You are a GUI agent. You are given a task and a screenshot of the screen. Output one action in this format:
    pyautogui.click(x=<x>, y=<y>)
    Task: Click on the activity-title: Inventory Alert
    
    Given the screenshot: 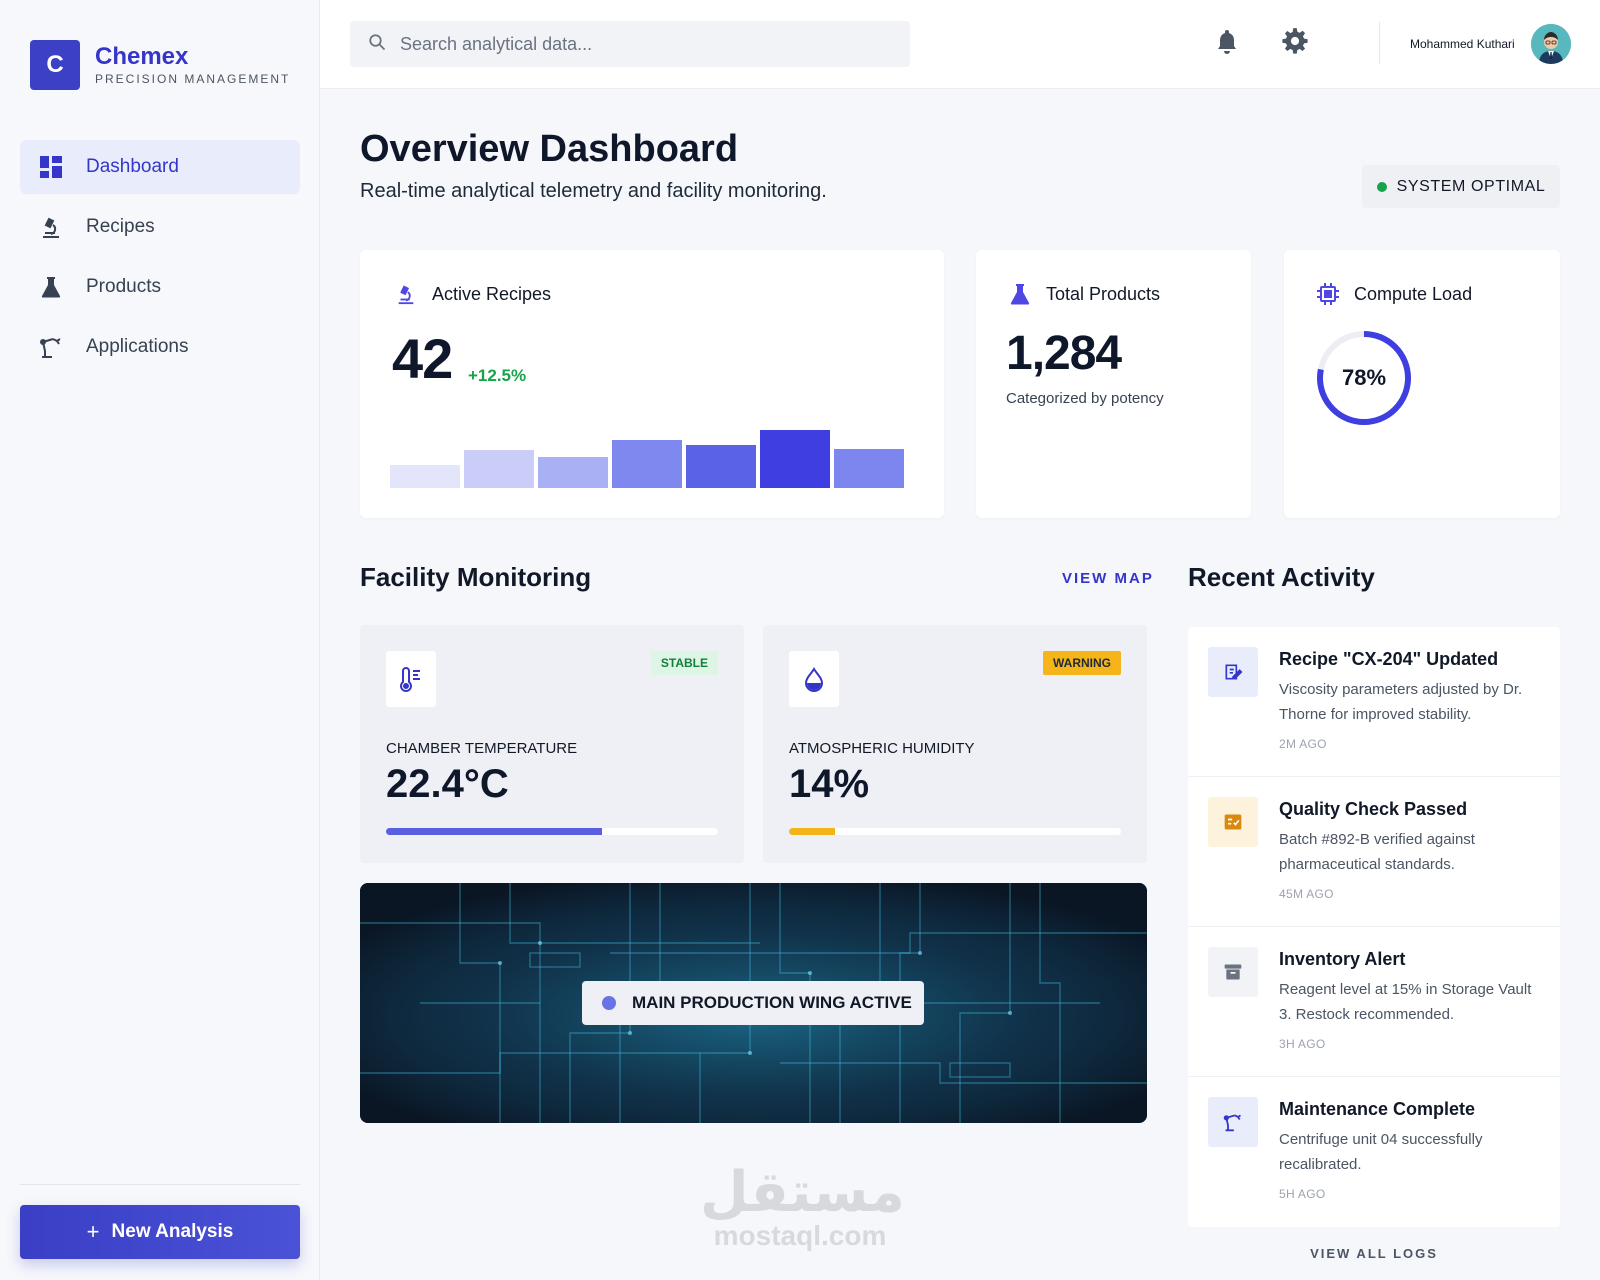 What is the action you would take?
    pyautogui.click(x=1342, y=959)
    